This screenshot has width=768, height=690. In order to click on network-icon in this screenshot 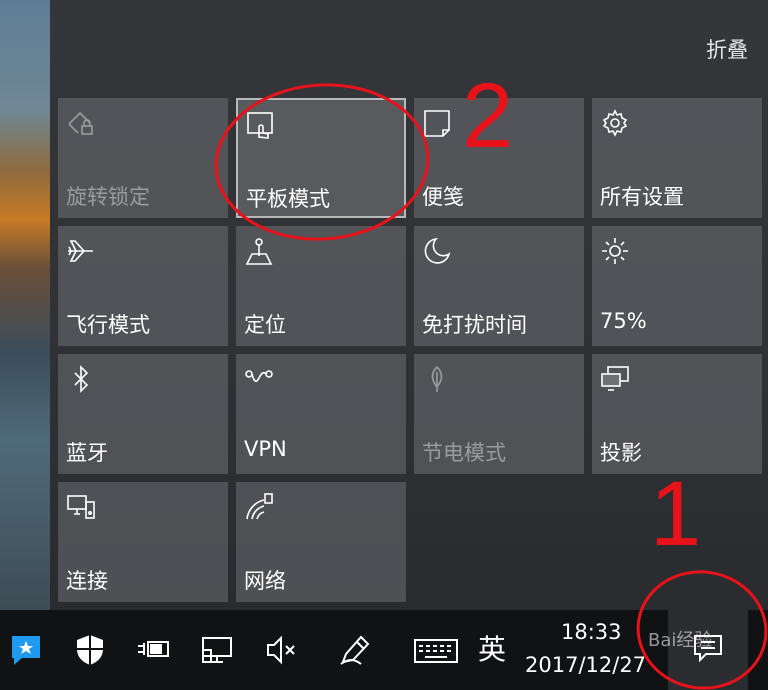, I will do `click(259, 507)`.